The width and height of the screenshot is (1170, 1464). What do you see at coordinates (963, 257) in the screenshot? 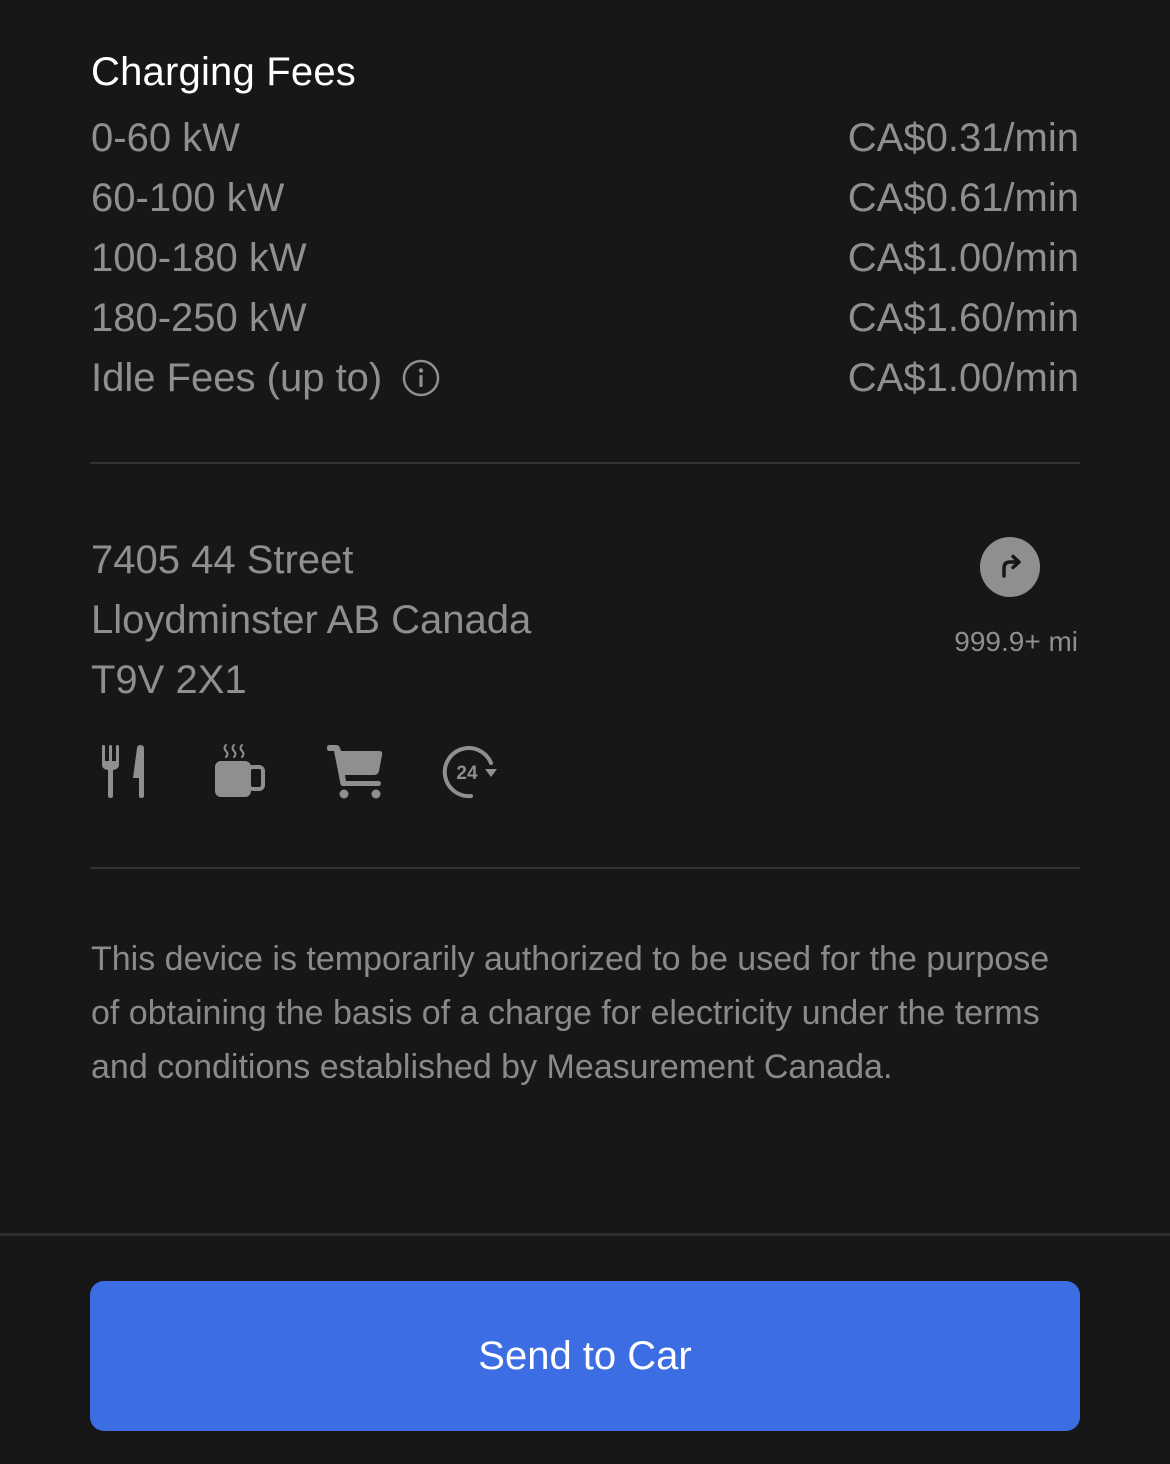
I see `fee-tier-price: CA$1.00/min` at bounding box center [963, 257].